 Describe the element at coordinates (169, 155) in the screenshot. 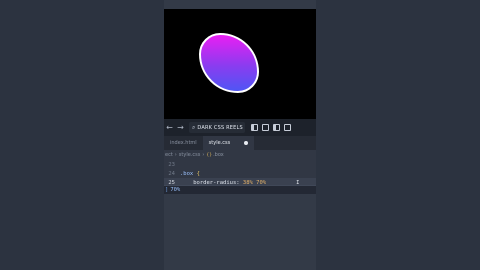

I see `breadcrumb-folder: ect` at that location.